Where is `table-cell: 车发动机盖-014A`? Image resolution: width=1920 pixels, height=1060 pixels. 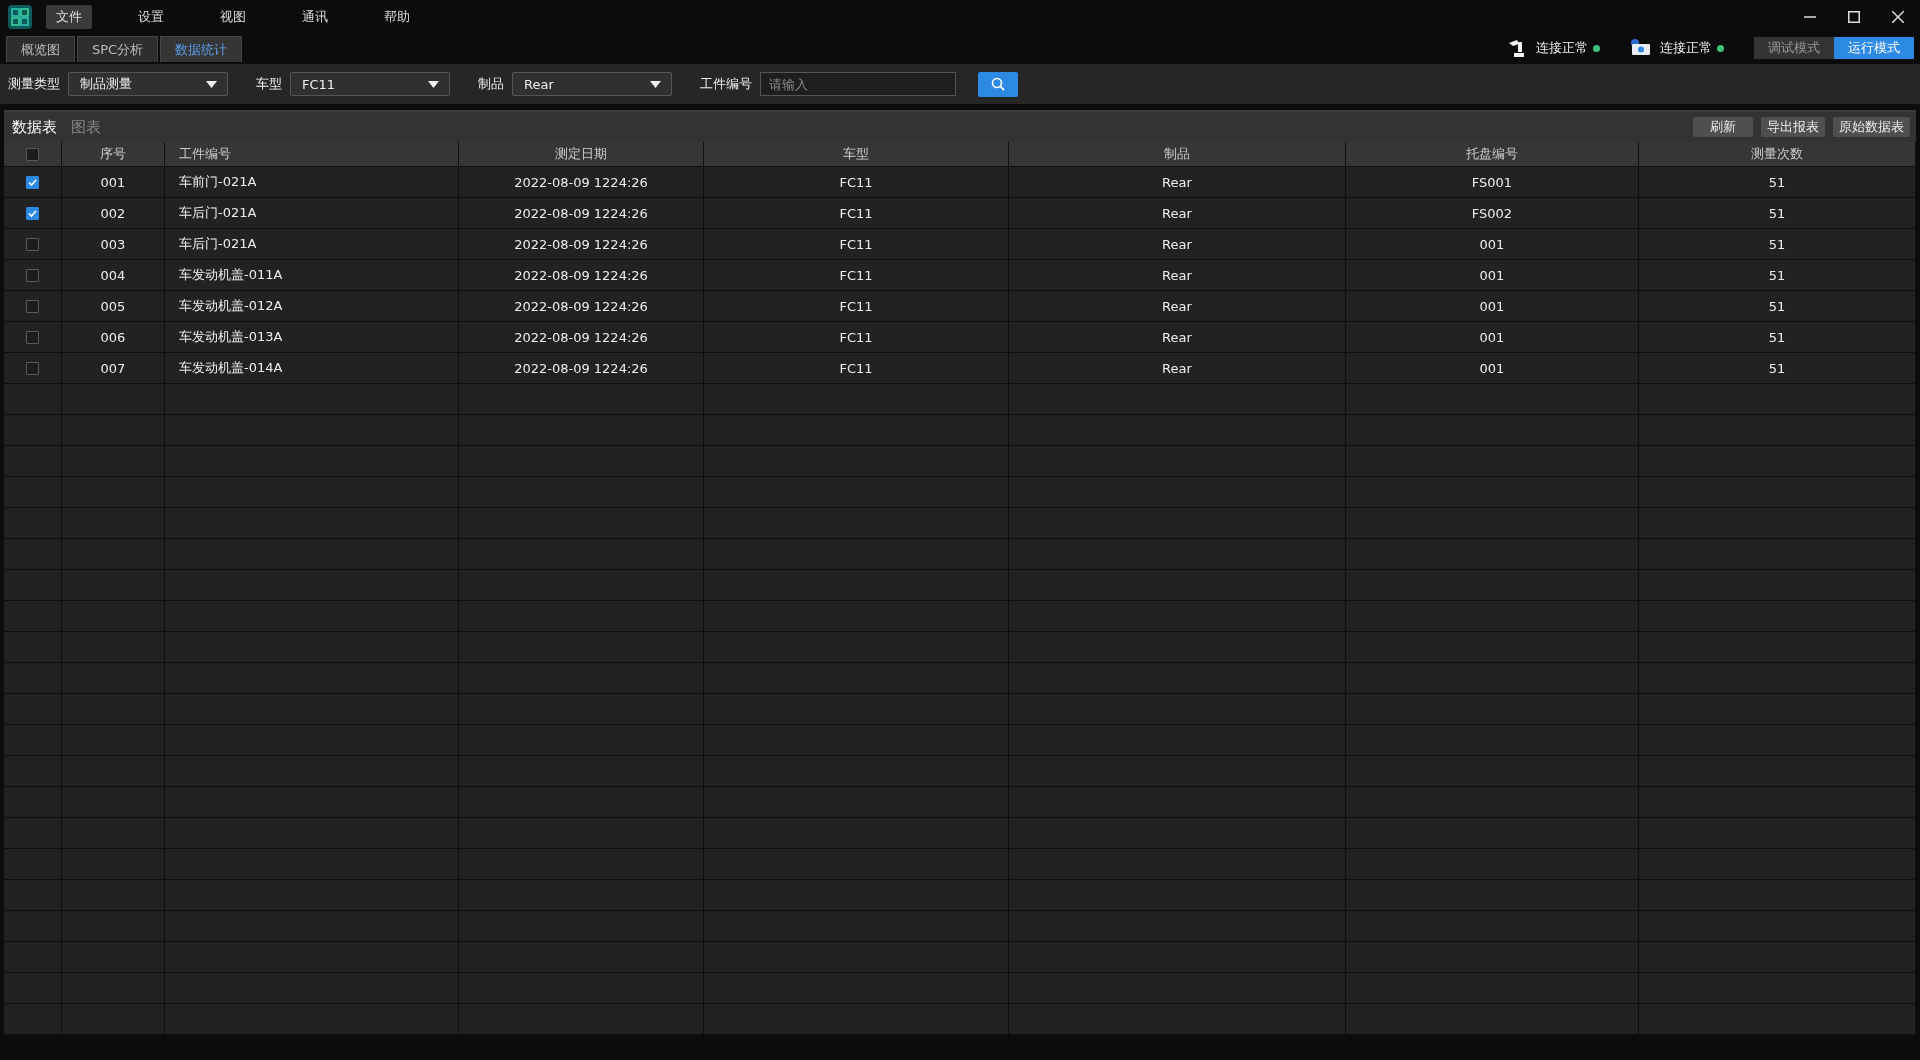
table-cell: 车发动机盖-014A is located at coordinates (312, 368).